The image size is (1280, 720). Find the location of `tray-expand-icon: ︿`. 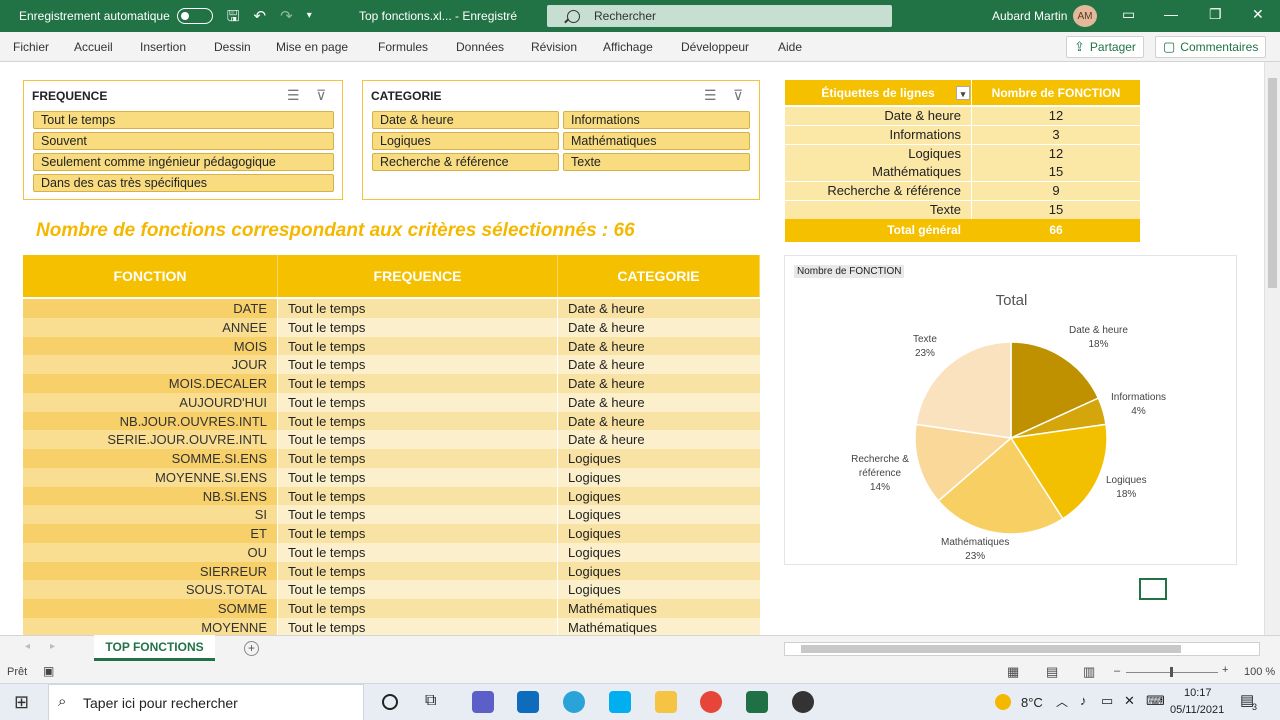

tray-expand-icon: ︿ is located at coordinates (1062, 701).